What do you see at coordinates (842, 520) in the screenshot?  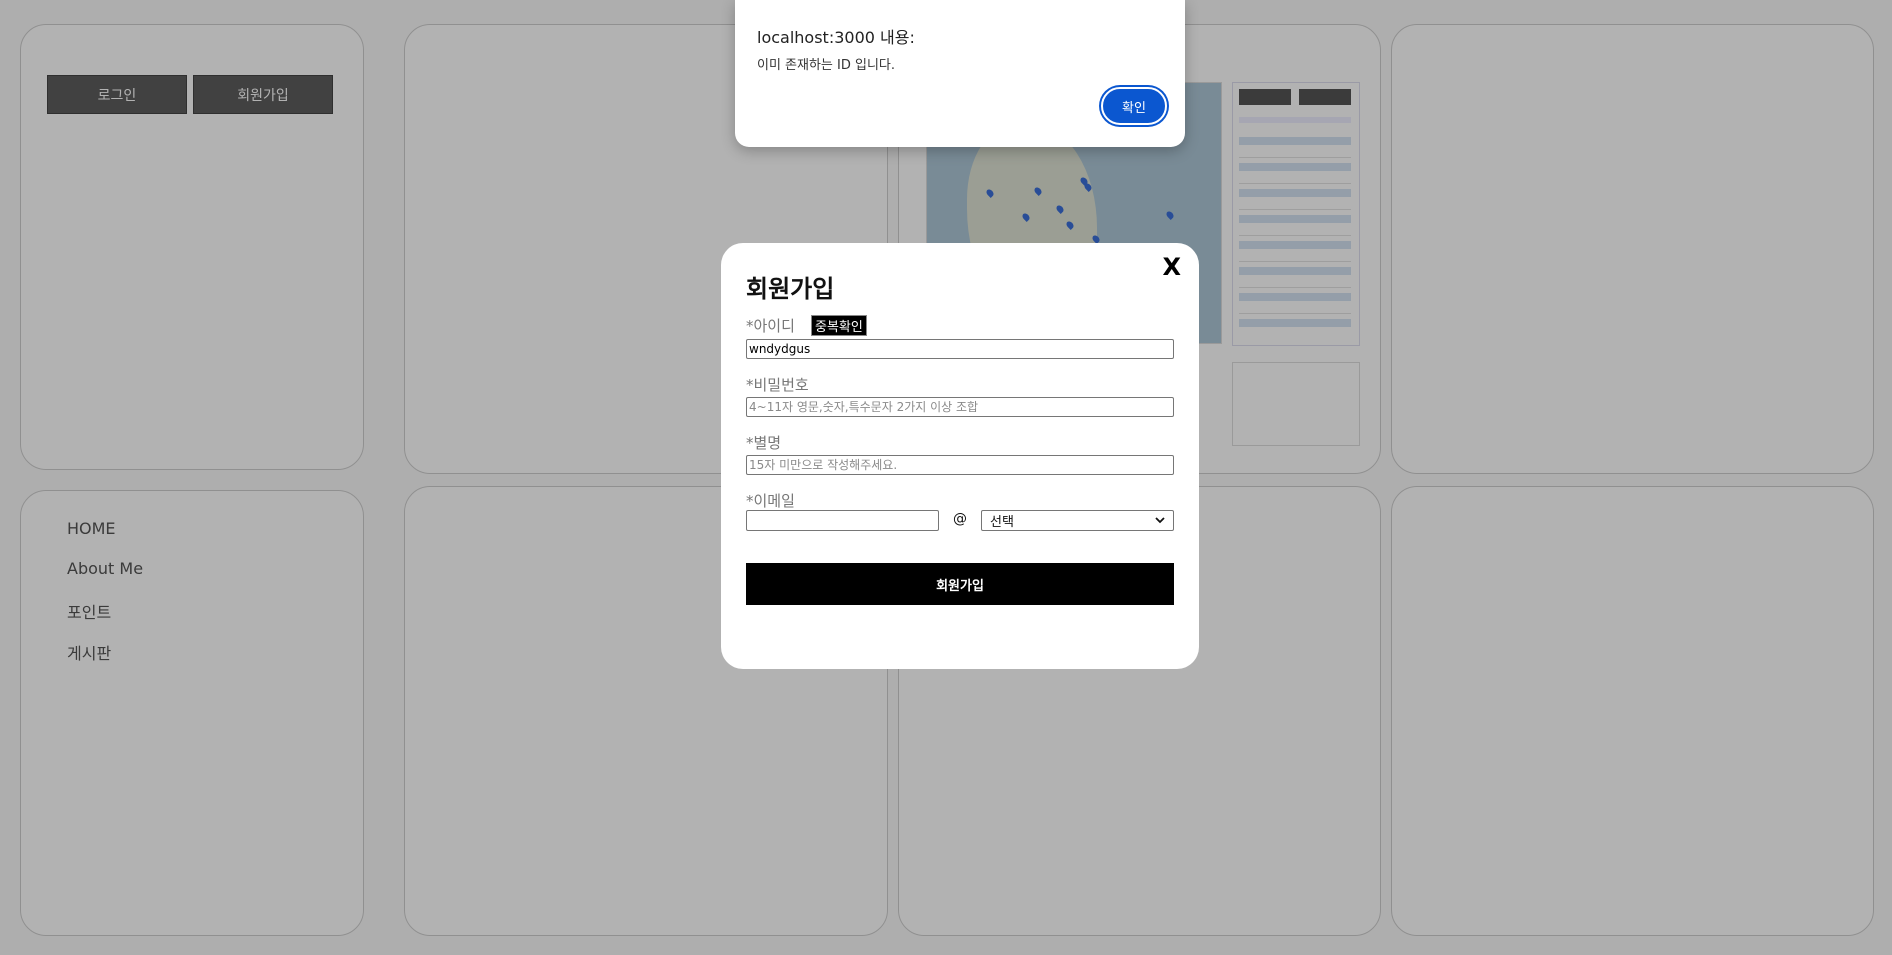 I see `email-local-input` at bounding box center [842, 520].